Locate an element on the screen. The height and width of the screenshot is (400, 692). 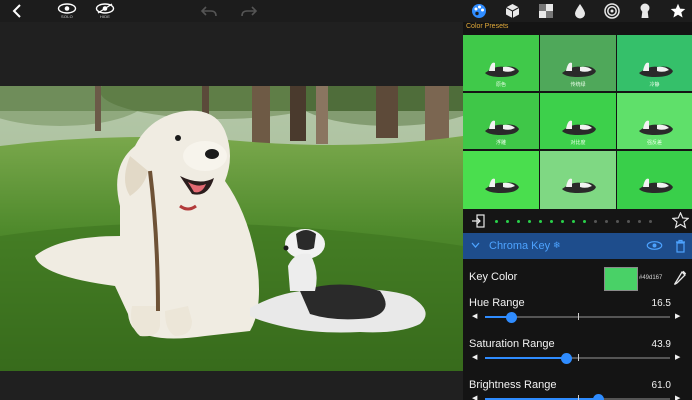
texture-tab is located at coordinates (546, 11).